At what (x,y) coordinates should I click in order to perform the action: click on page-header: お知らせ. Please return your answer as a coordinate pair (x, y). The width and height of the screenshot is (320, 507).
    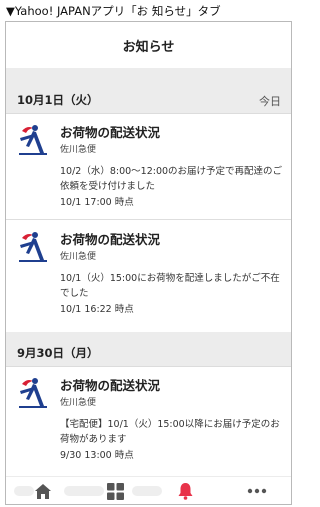
    Looking at the image, I should click on (148, 45).